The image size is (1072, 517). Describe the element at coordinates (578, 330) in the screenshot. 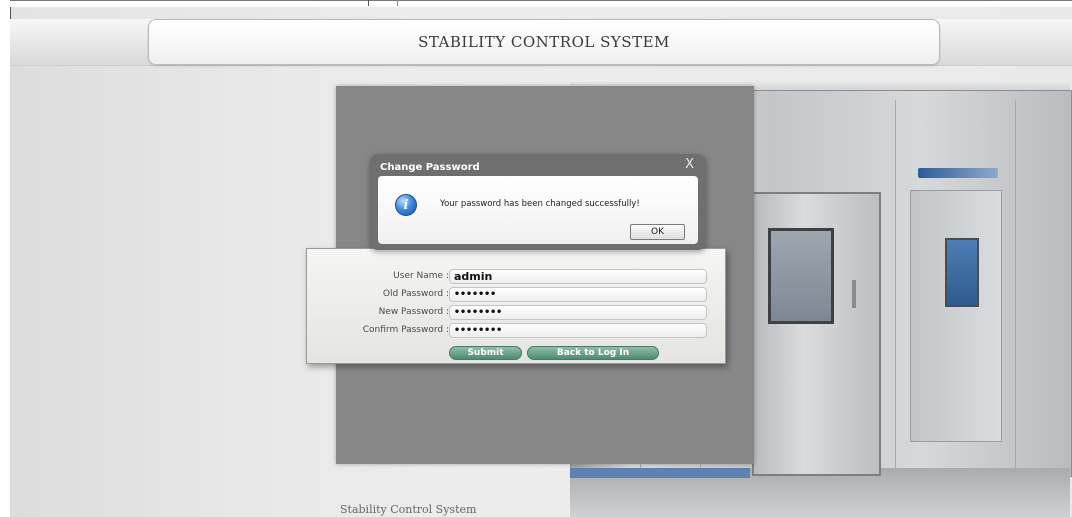

I see `confirm-password-field: ••••••••` at that location.